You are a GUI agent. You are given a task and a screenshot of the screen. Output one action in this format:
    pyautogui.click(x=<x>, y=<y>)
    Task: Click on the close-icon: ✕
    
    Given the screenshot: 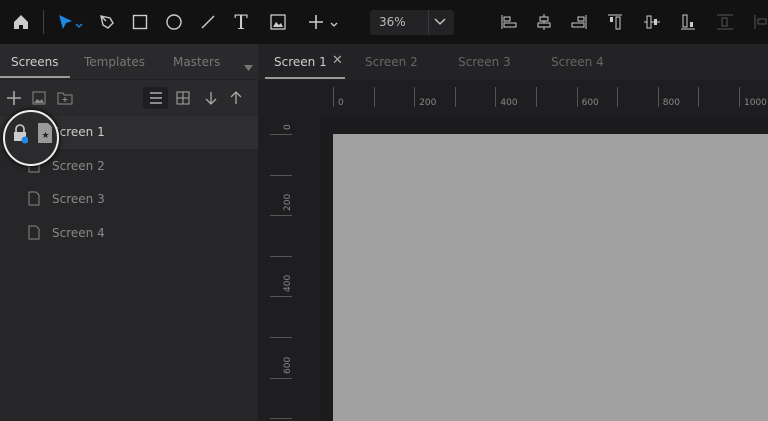 What is the action you would take?
    pyautogui.click(x=337, y=60)
    